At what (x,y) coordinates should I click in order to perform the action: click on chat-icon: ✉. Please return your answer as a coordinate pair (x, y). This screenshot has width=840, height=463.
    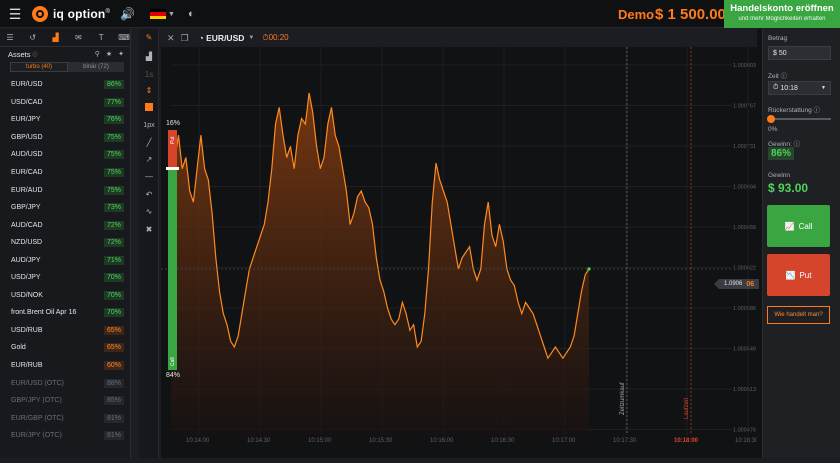
    Looking at the image, I should click on (78, 37).